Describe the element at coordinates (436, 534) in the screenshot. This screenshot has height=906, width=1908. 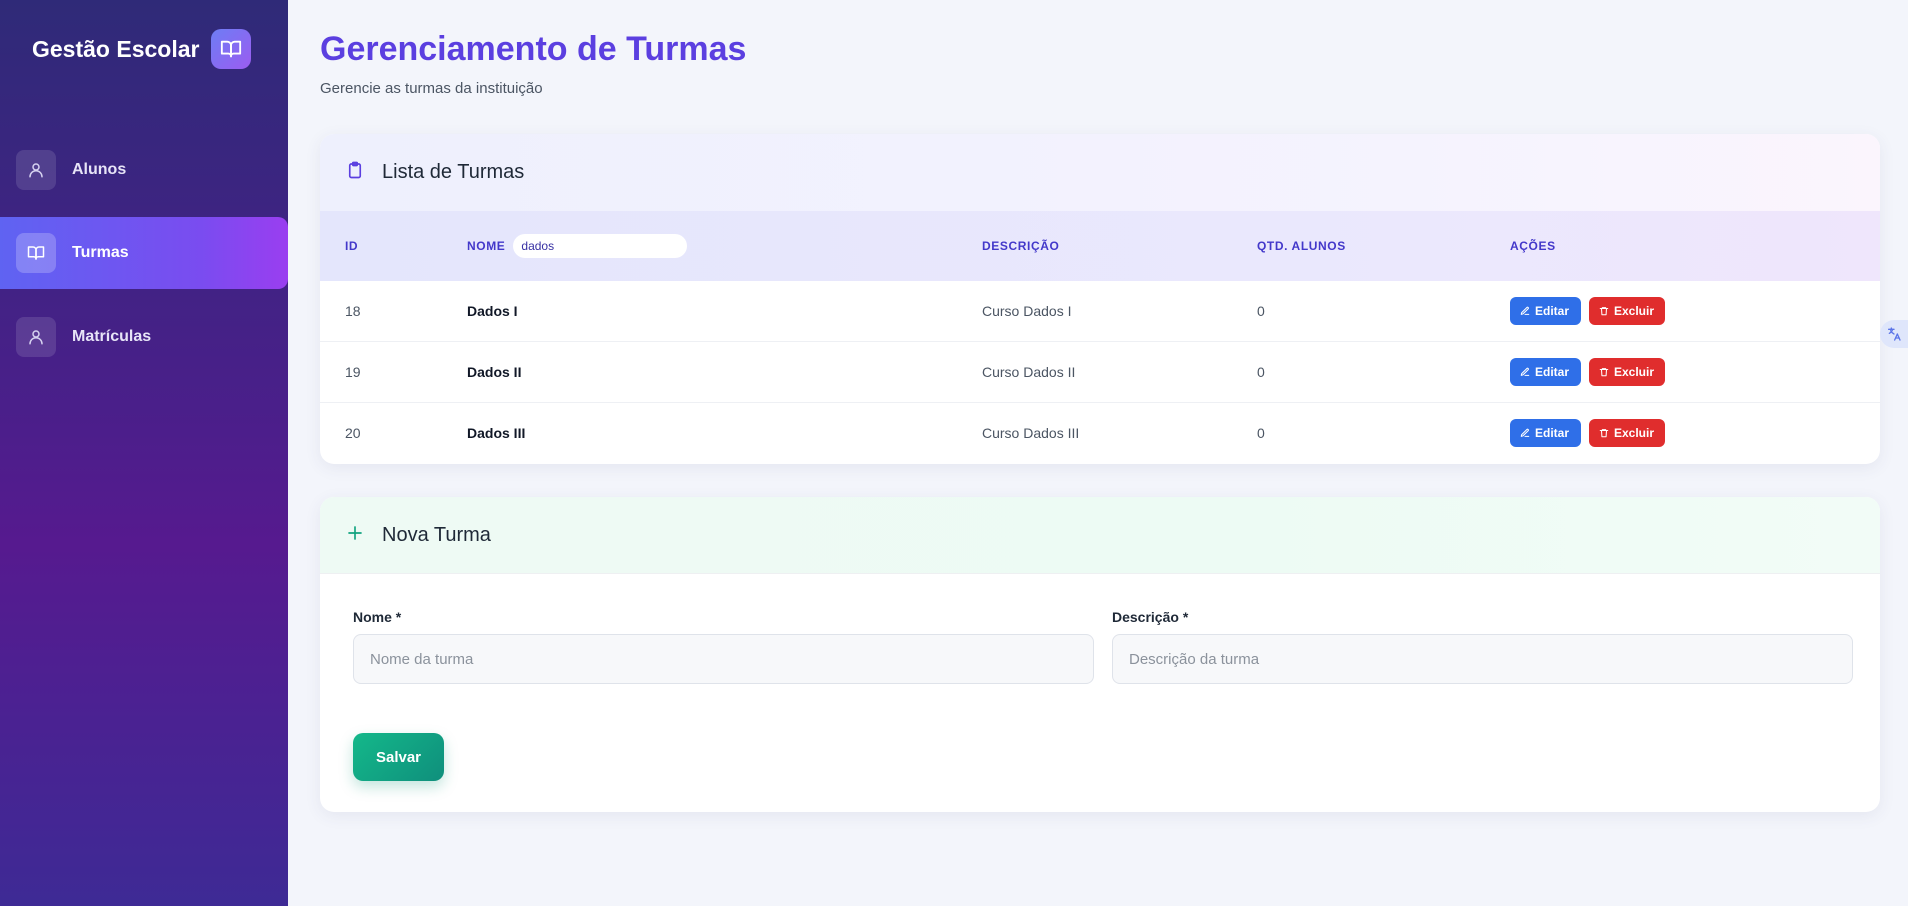
I see `card-title: Nova Turma` at that location.